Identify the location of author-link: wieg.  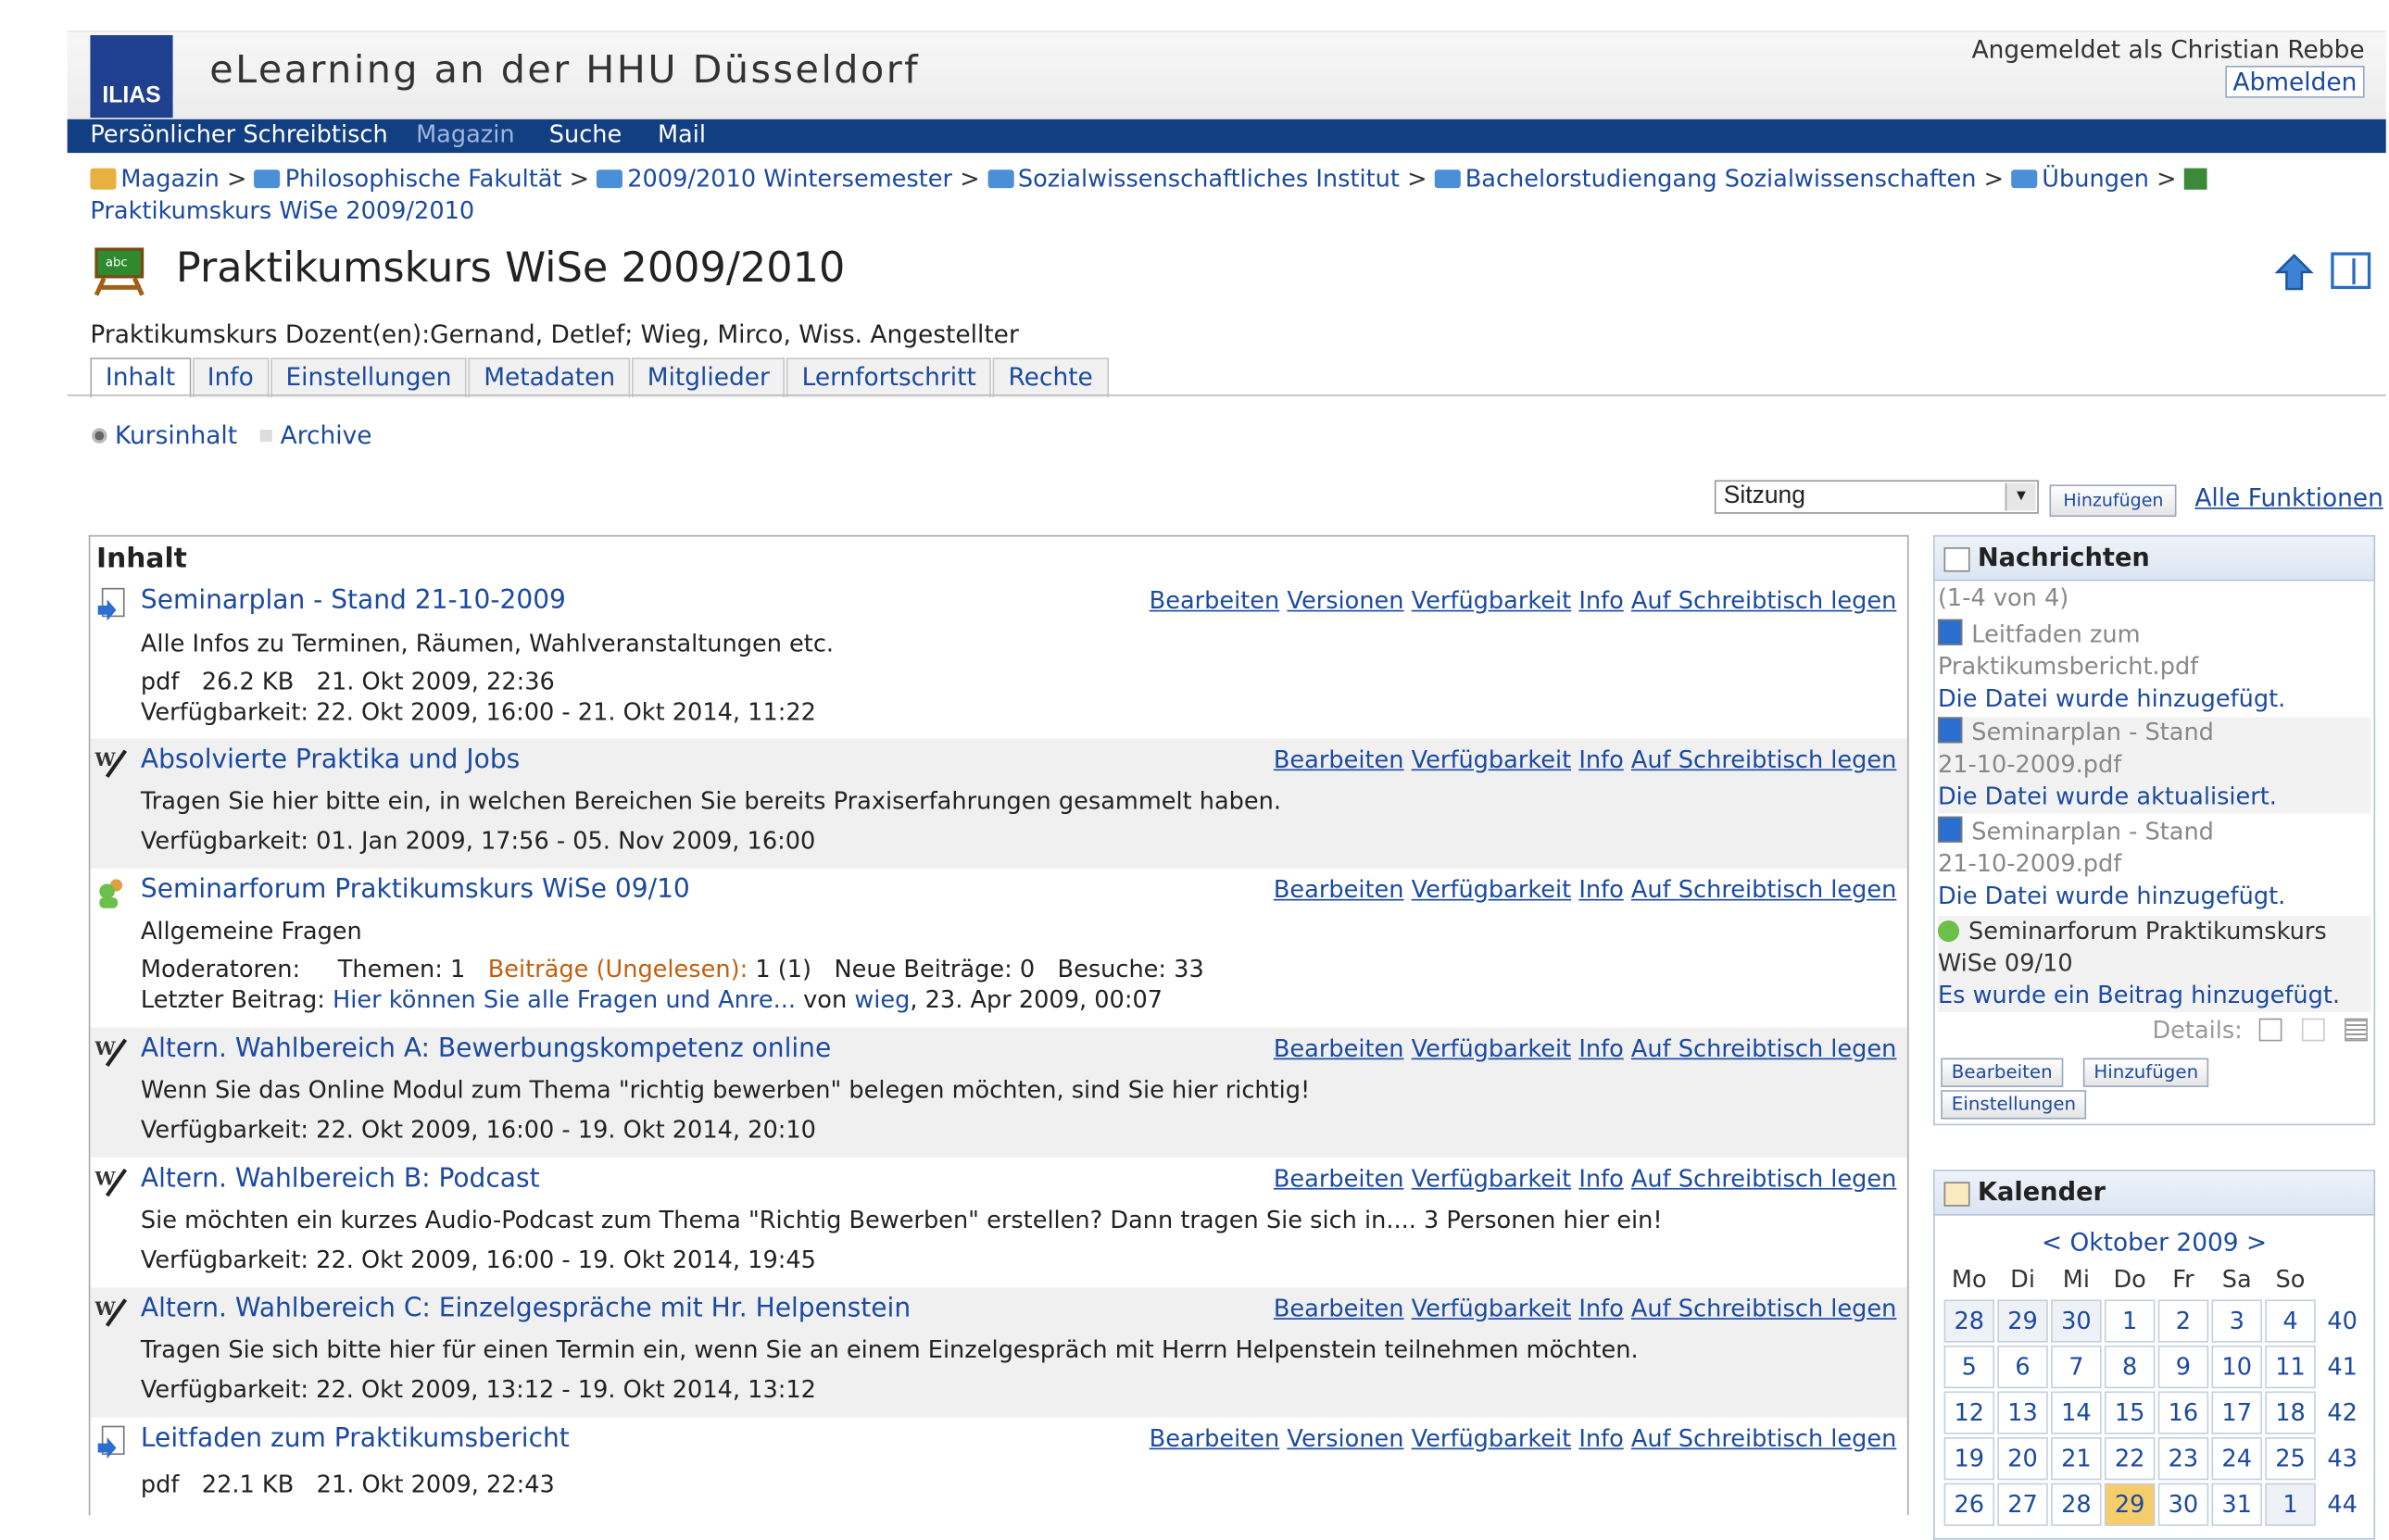
(882, 1000).